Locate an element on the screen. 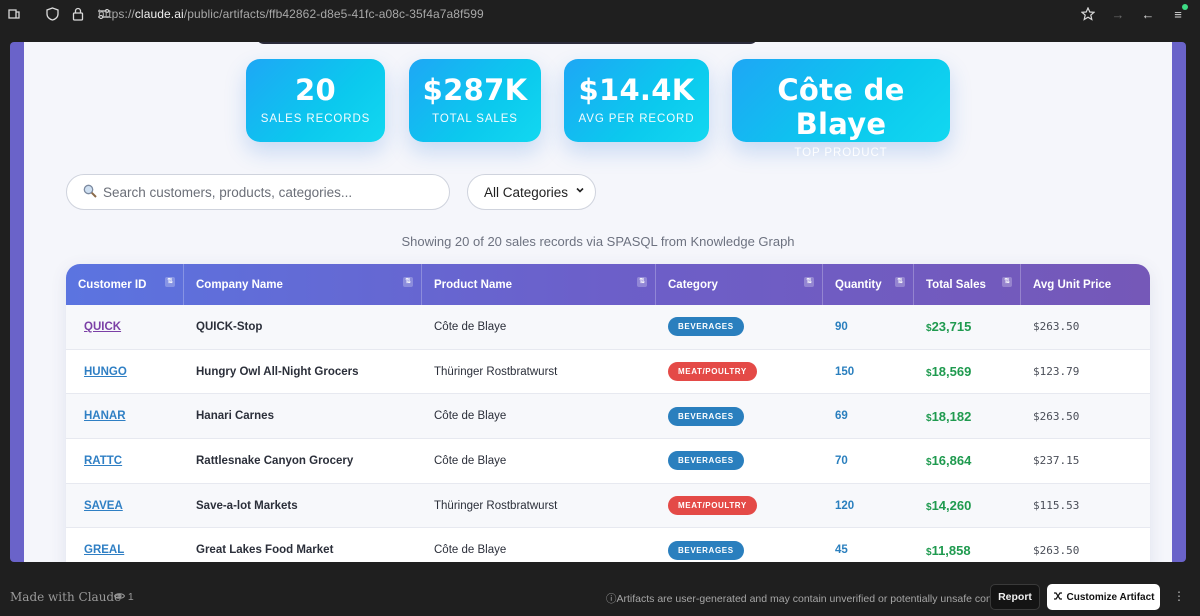  category-select-value: All Categories is located at coordinates (526, 192).